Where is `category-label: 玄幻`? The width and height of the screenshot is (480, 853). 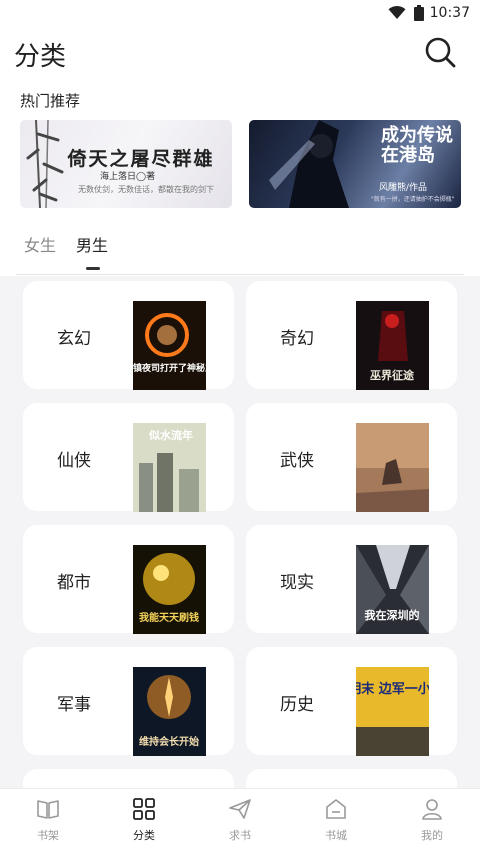 category-label: 玄幻 is located at coordinates (74, 339).